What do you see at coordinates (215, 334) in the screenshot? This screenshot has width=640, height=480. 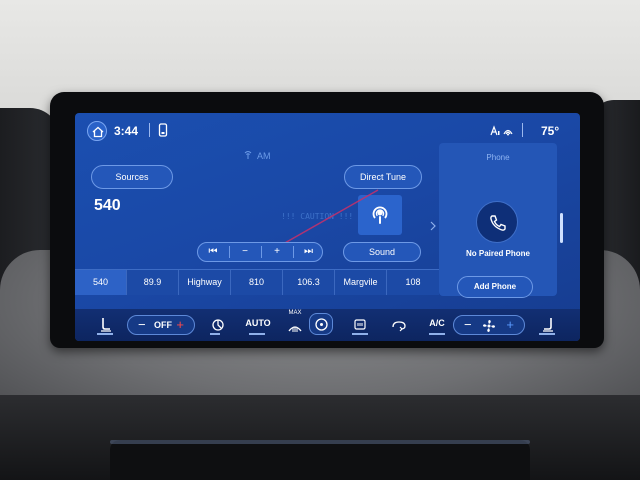 I see `fan-level` at bounding box center [215, 334].